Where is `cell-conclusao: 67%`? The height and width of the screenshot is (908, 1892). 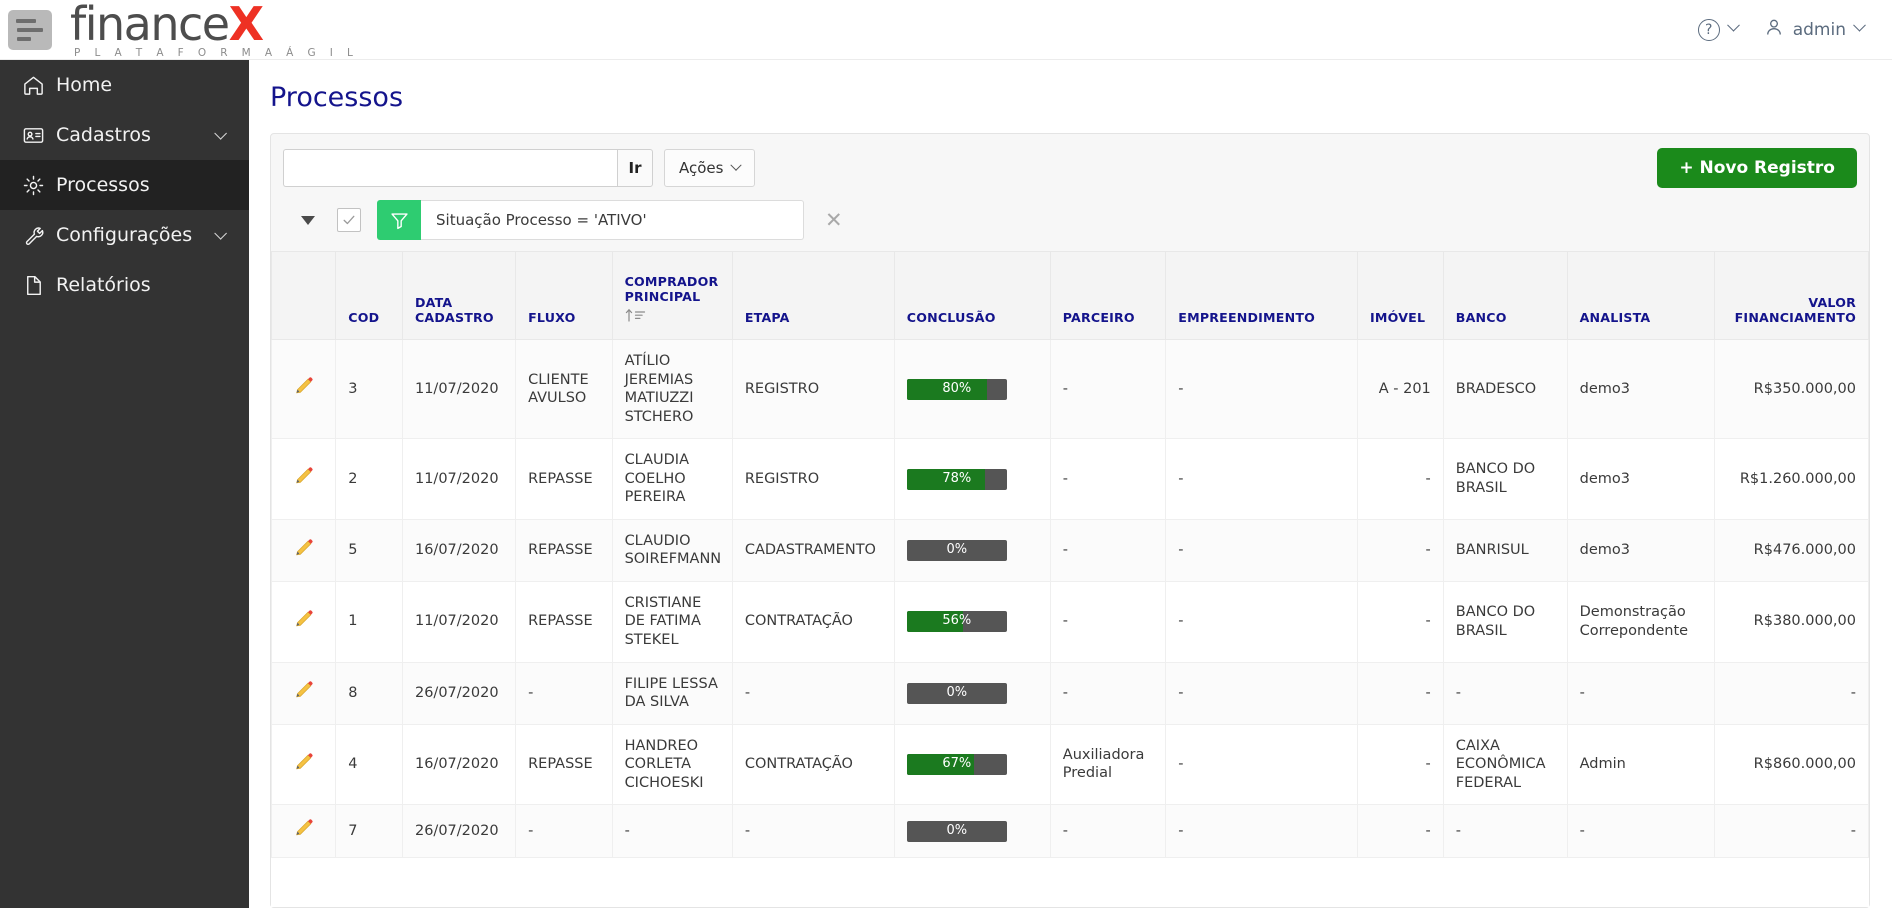 cell-conclusao: 67% is located at coordinates (972, 764).